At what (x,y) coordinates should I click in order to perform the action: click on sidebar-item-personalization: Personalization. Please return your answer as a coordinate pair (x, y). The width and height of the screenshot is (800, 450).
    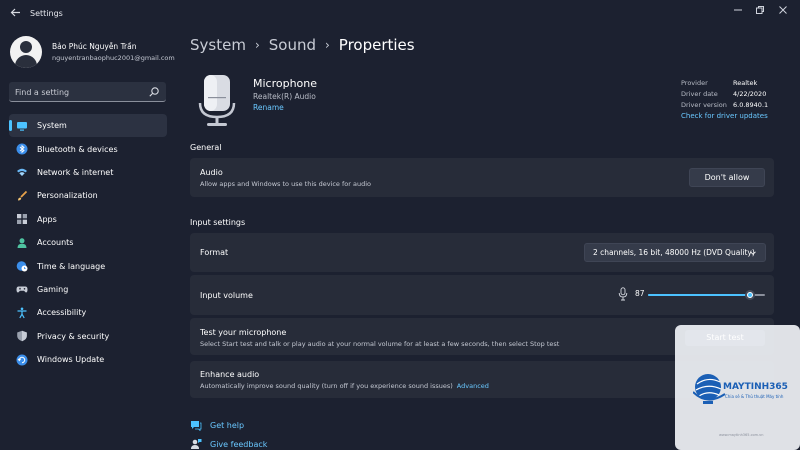
    Looking at the image, I should click on (88, 195).